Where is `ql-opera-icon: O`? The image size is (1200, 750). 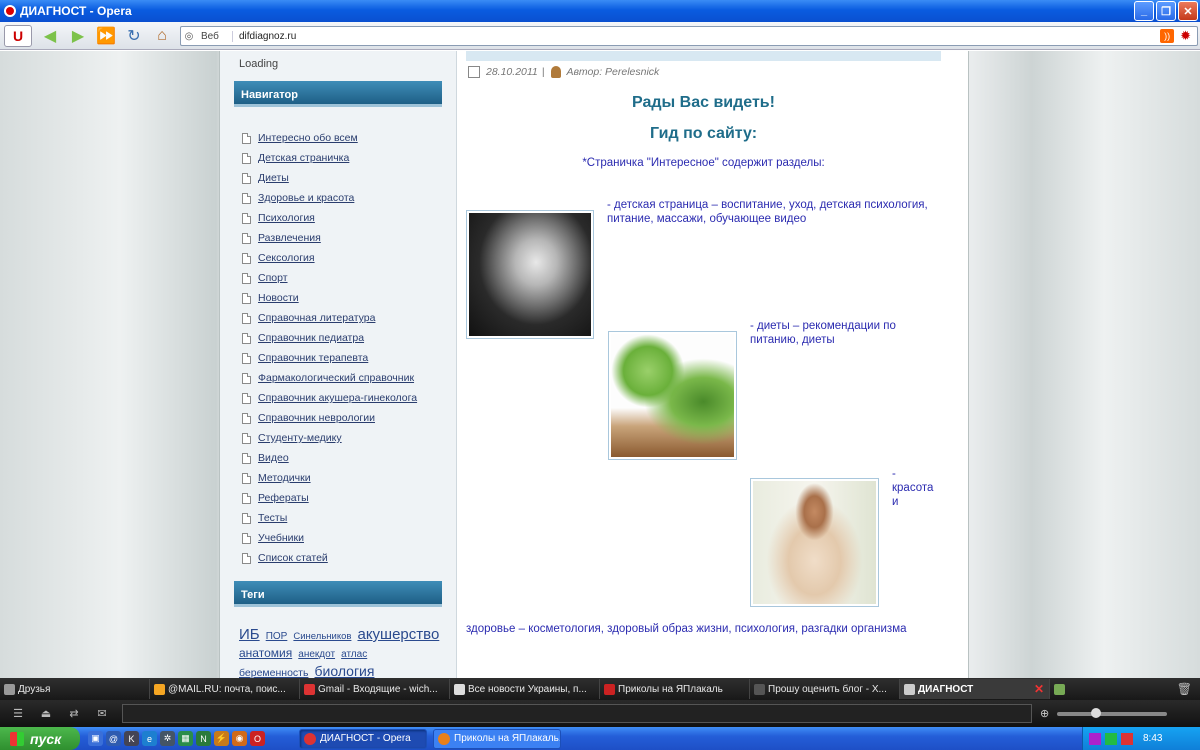 ql-opera-icon: O is located at coordinates (257, 738).